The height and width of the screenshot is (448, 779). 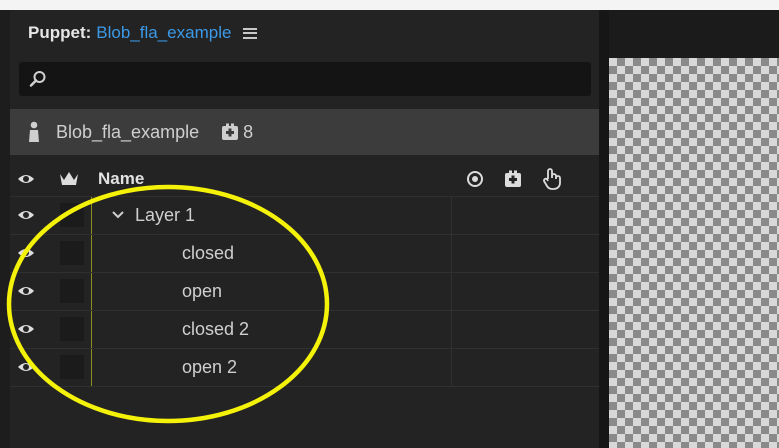 I want to click on tag-column-header, so click(x=513, y=179).